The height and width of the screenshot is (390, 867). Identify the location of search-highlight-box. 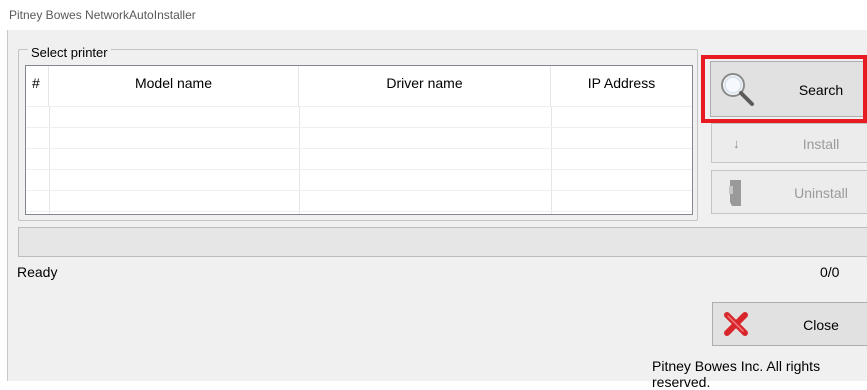
(784, 89).